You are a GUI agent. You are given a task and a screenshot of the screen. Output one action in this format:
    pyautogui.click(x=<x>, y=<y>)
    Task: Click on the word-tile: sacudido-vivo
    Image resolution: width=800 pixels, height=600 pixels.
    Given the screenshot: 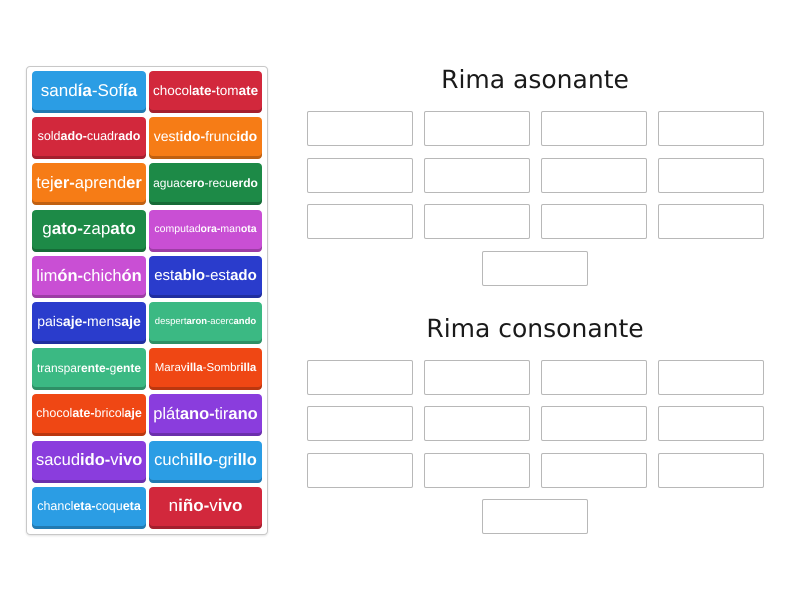 What is the action you would take?
    pyautogui.click(x=89, y=461)
    